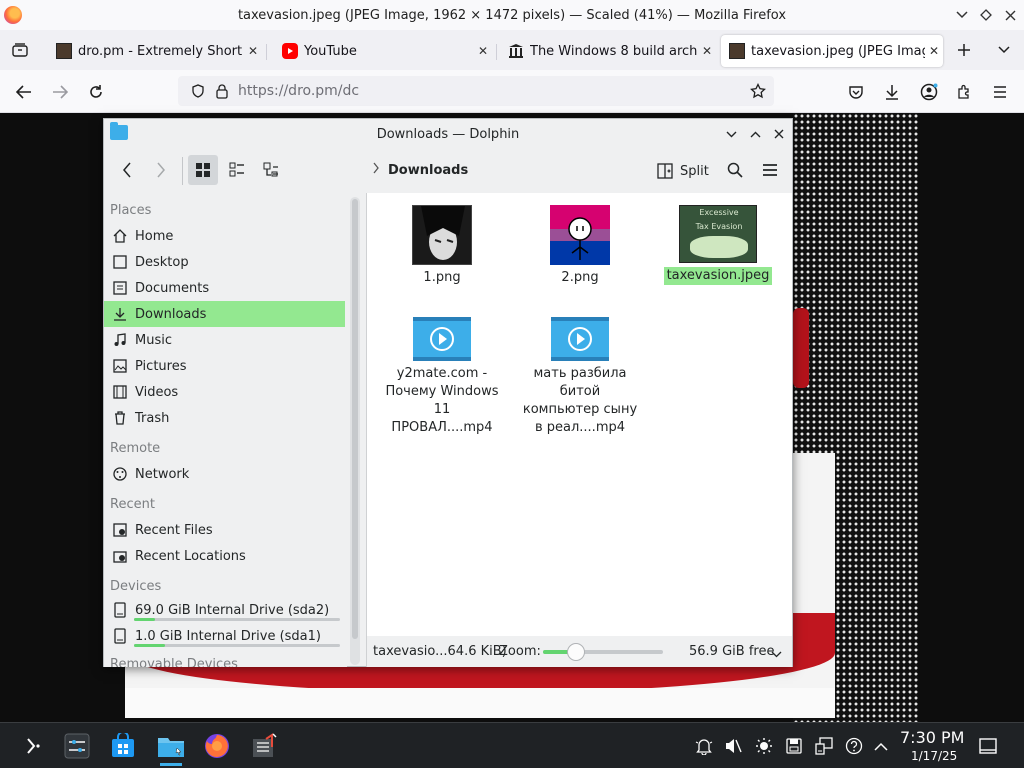  What do you see at coordinates (120, 262) in the screenshot?
I see `desktop-icon` at bounding box center [120, 262].